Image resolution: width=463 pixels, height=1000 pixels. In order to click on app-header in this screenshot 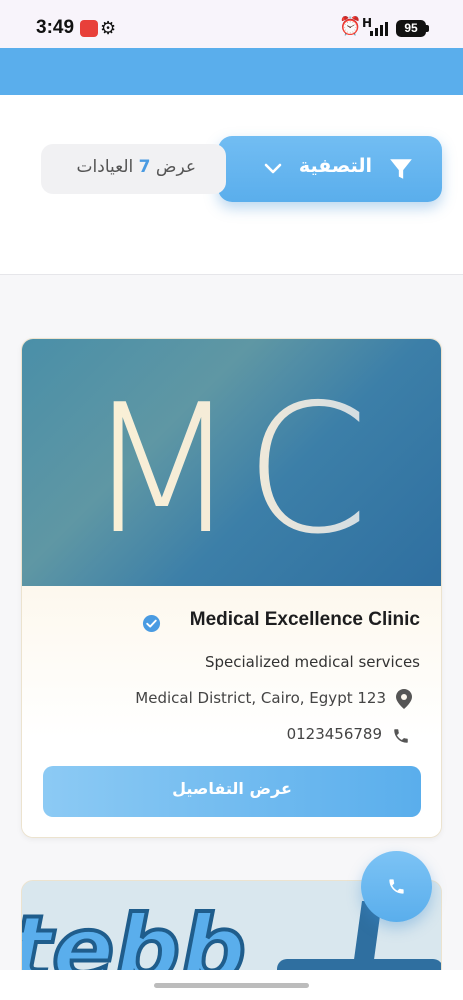, I will do `click(231, 71)`.